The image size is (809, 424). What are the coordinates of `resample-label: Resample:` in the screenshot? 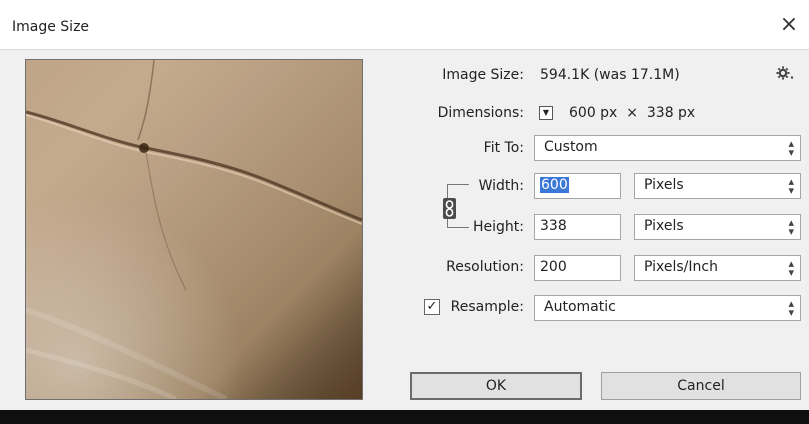 It's located at (487, 307).